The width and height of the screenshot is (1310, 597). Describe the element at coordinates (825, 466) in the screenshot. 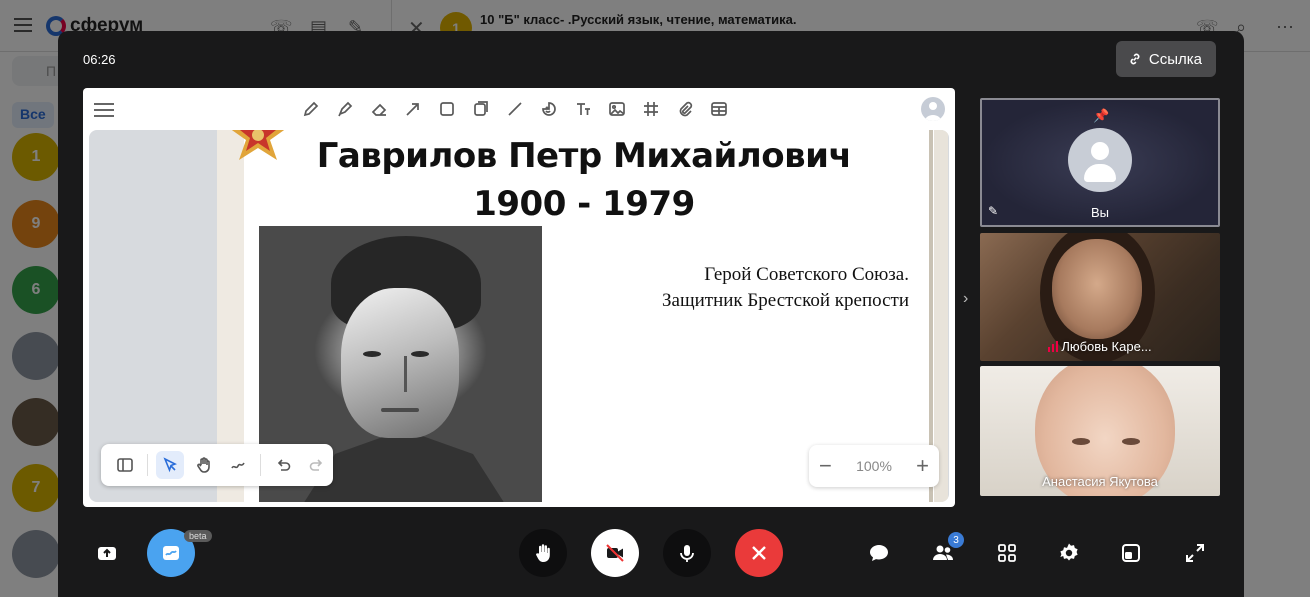

I see `zoom-out-button: −` at that location.